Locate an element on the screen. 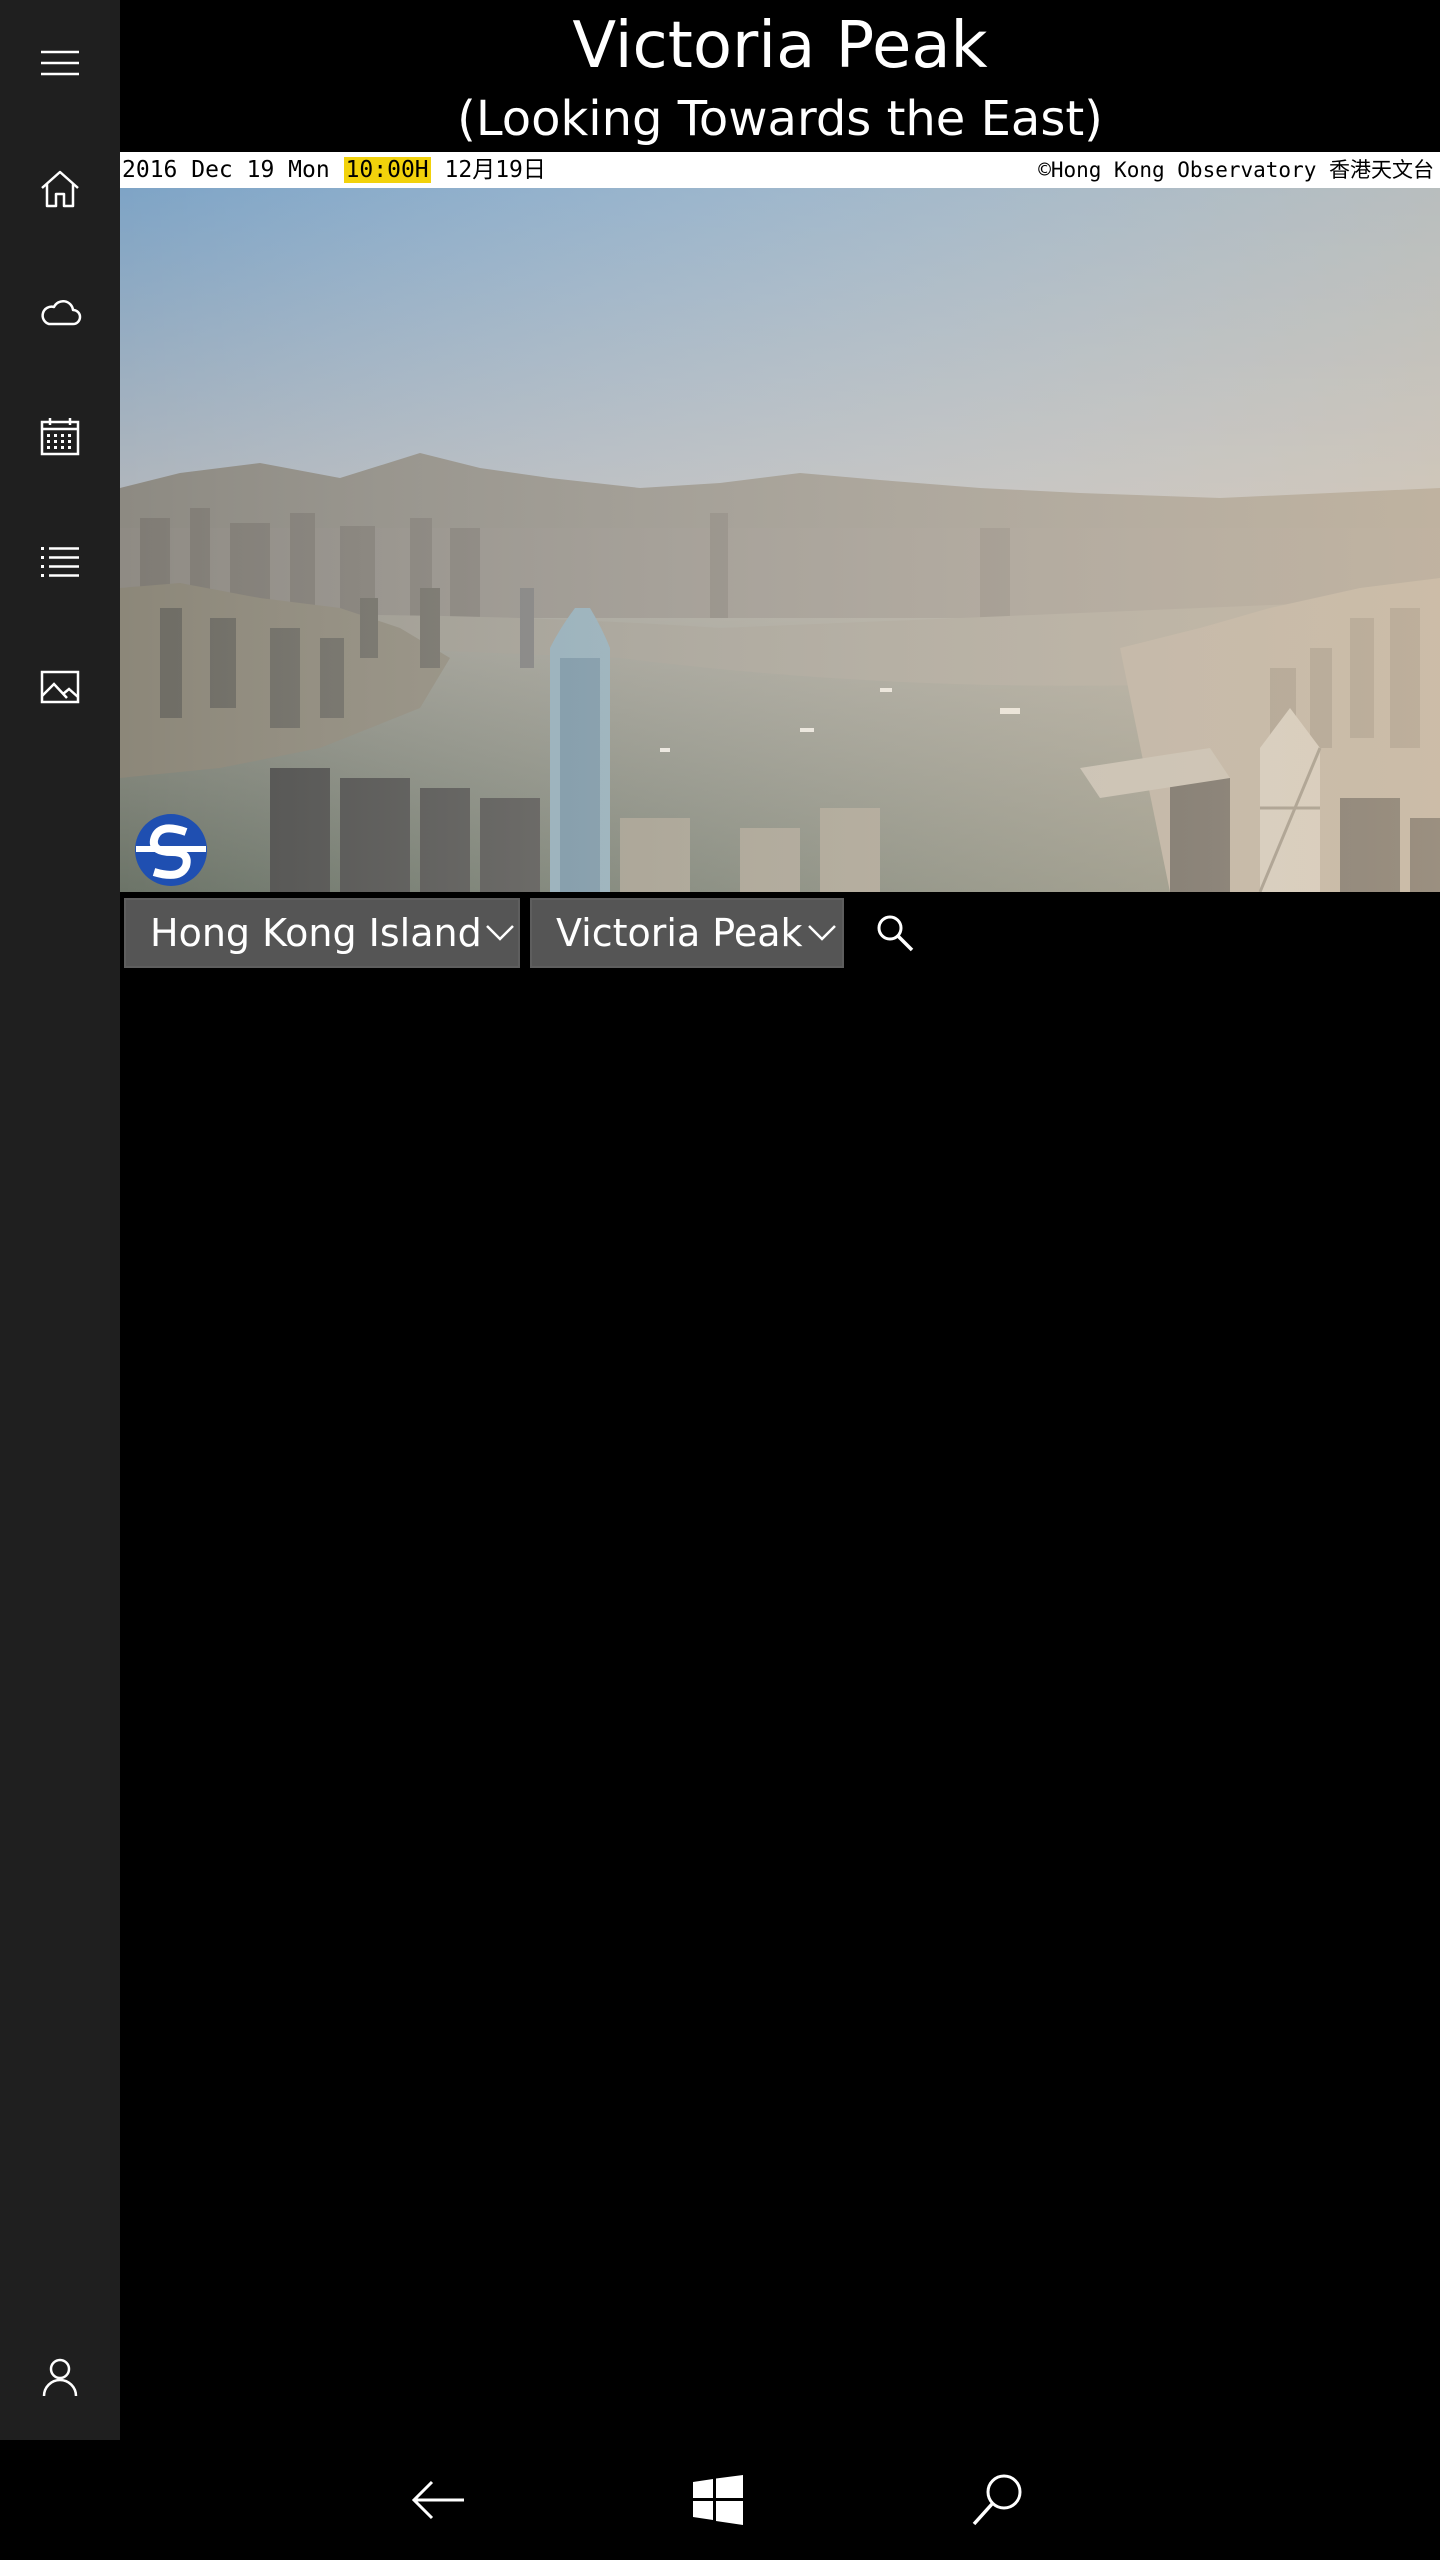 The image size is (1440, 2560). cloud-icon is located at coordinates (61, 313).